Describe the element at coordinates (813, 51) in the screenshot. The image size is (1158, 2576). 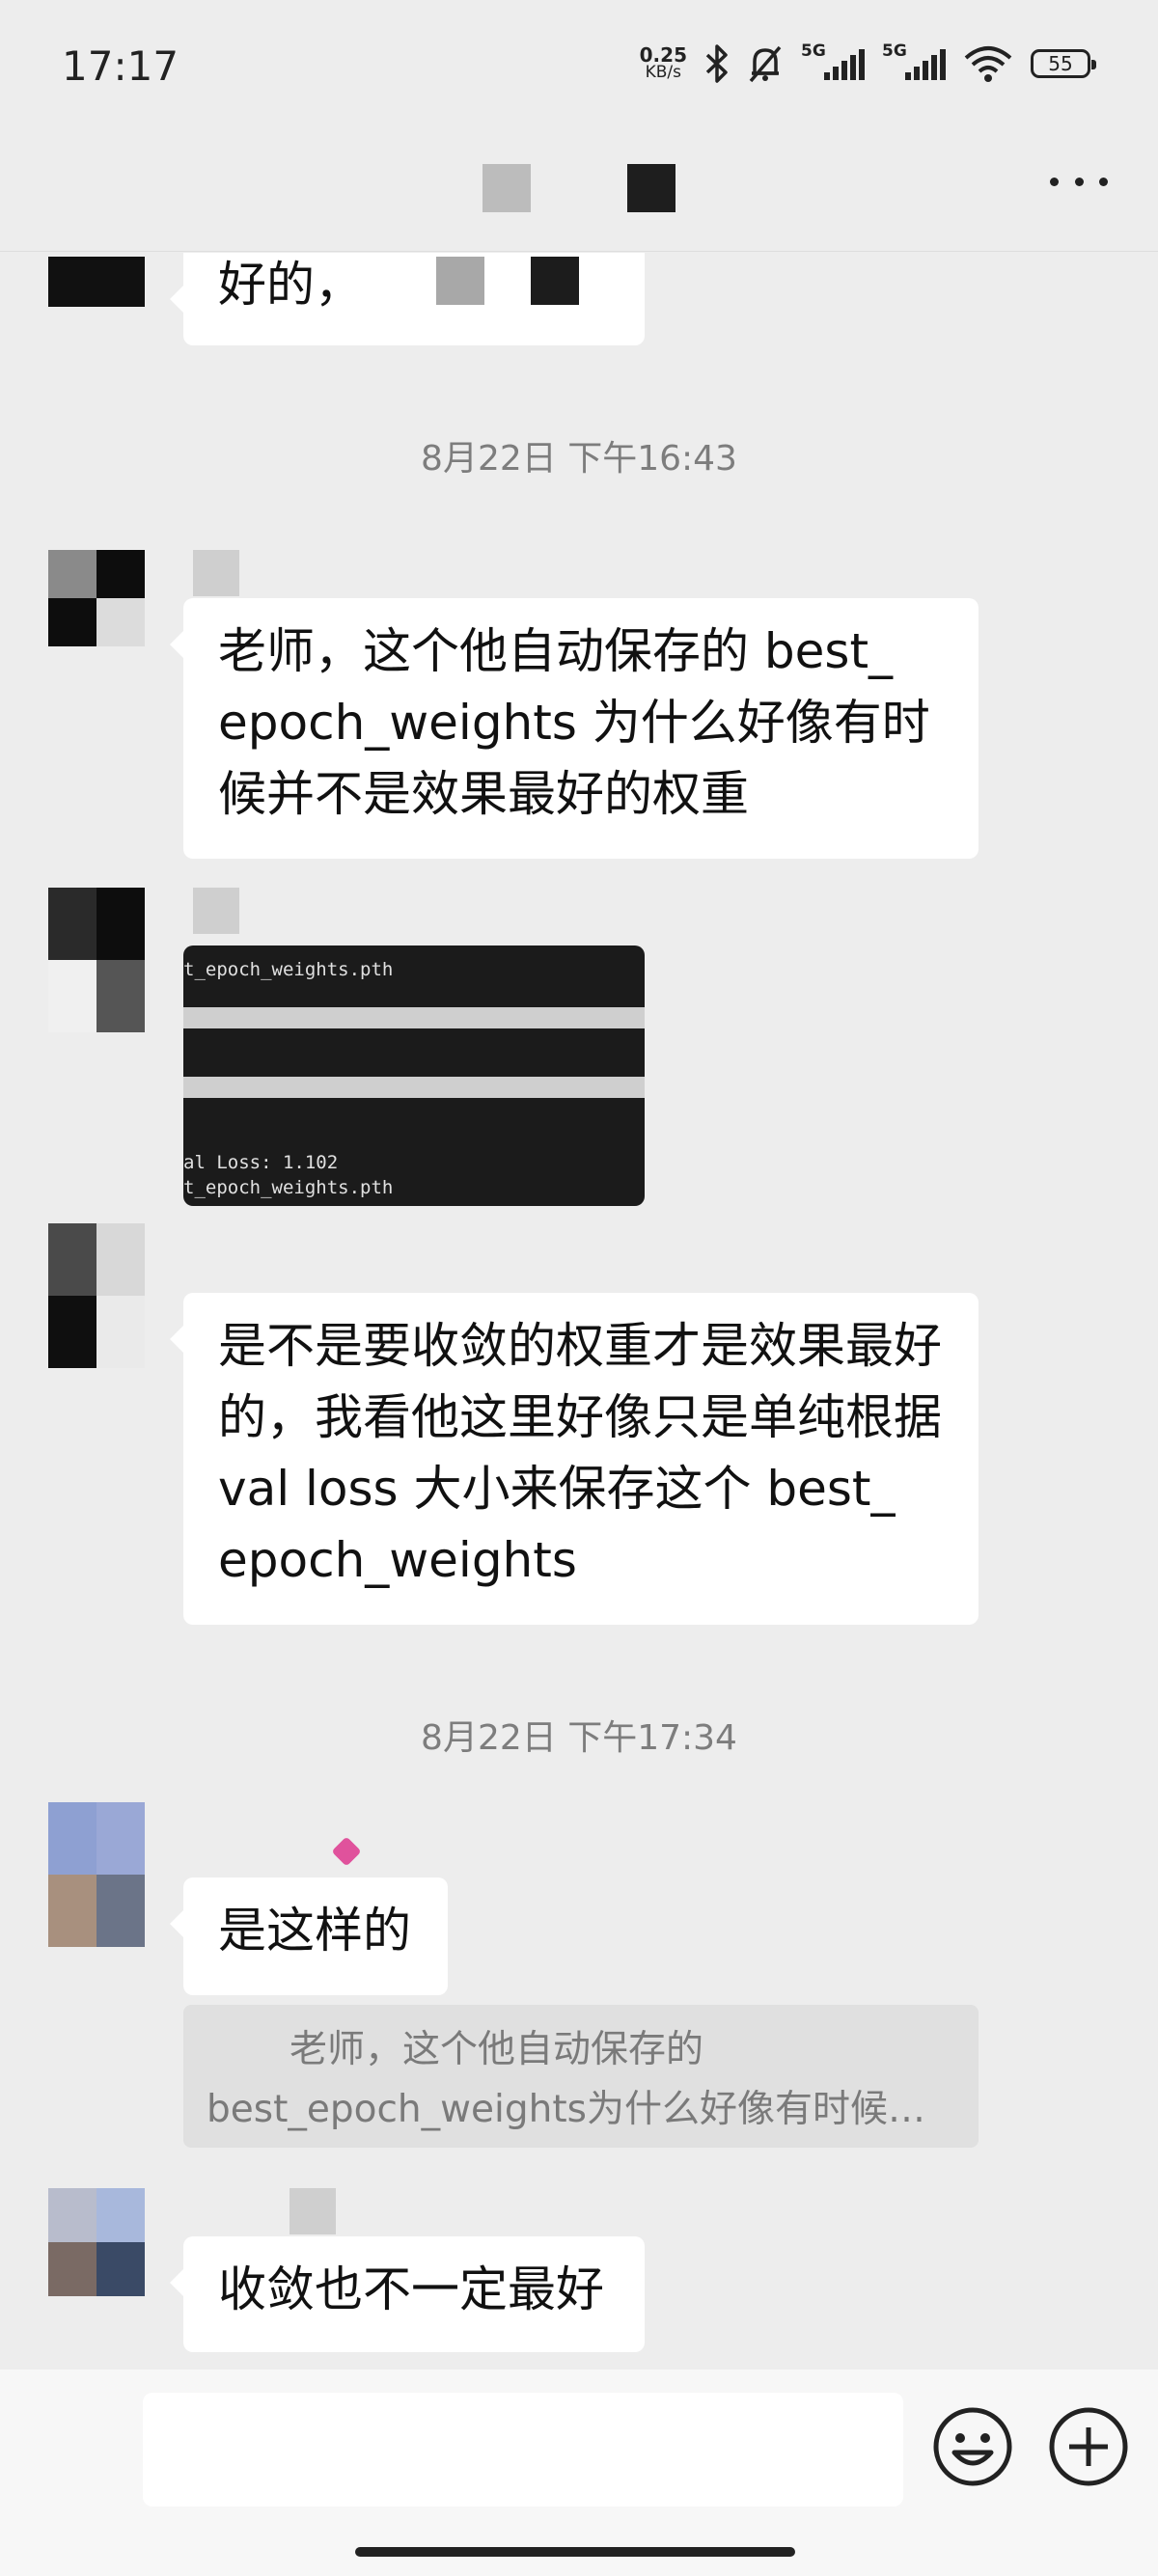
I see `signal-1-label: 5G` at that location.